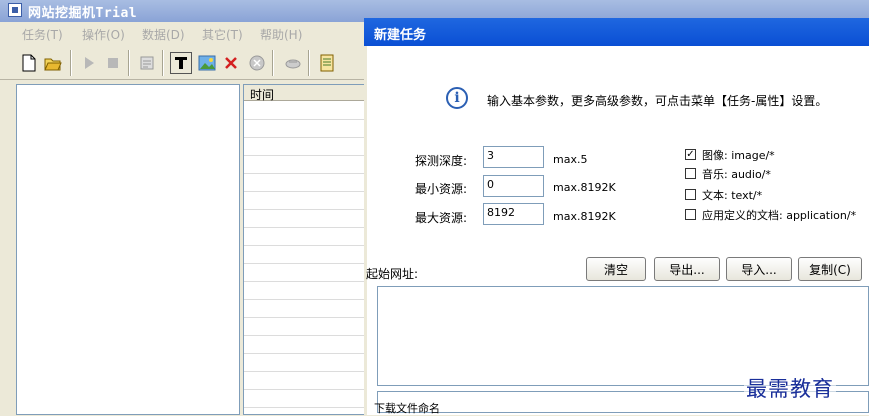 Image resolution: width=869 pixels, height=416 pixels. Describe the element at coordinates (690, 154) in the screenshot. I see `type-image-checkbox: ✓` at that location.